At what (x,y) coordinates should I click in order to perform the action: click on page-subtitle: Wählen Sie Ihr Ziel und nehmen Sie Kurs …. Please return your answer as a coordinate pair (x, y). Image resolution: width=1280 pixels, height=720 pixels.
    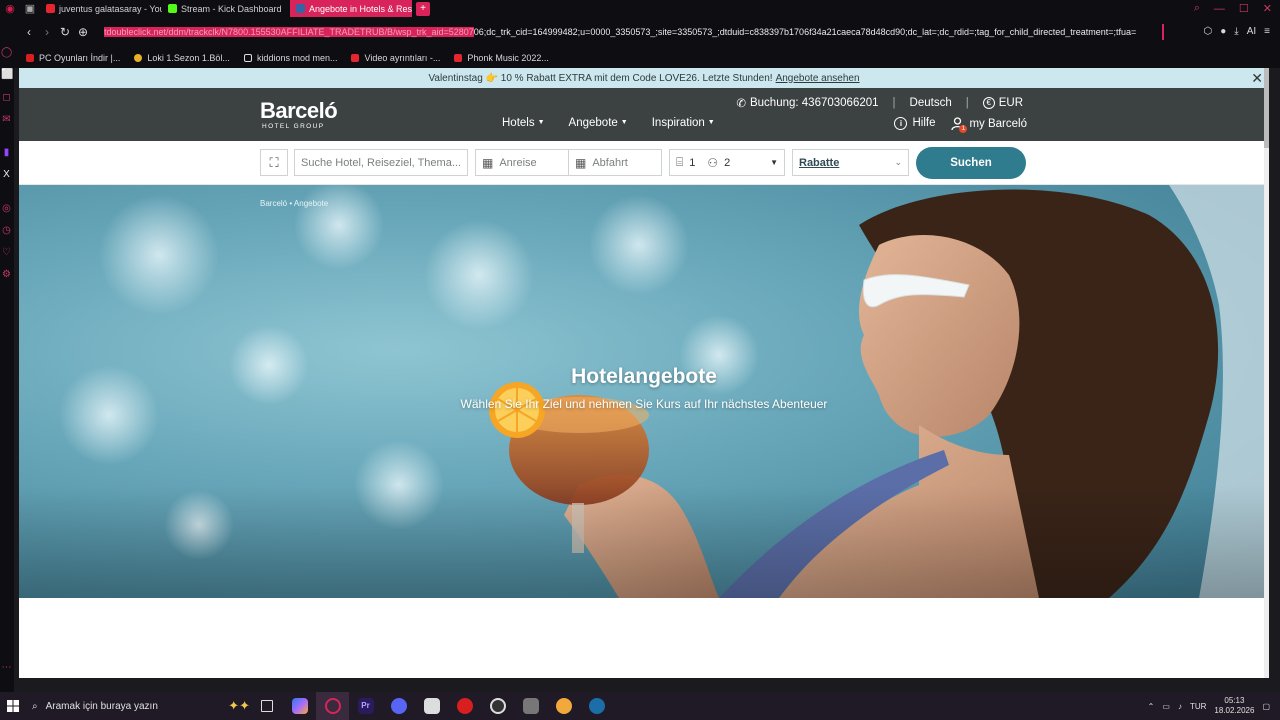
    Looking at the image, I should click on (644, 404).